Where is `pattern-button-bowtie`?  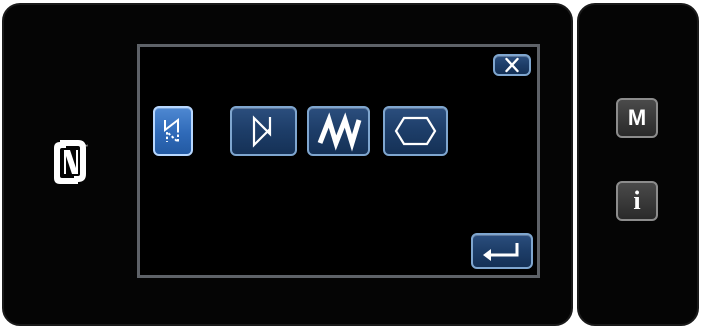 pattern-button-bowtie is located at coordinates (263, 131).